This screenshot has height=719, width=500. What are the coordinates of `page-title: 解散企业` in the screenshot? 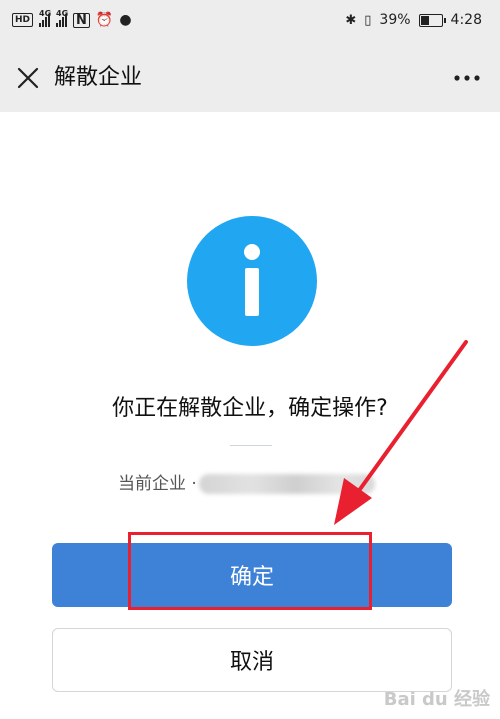 It's located at (98, 77).